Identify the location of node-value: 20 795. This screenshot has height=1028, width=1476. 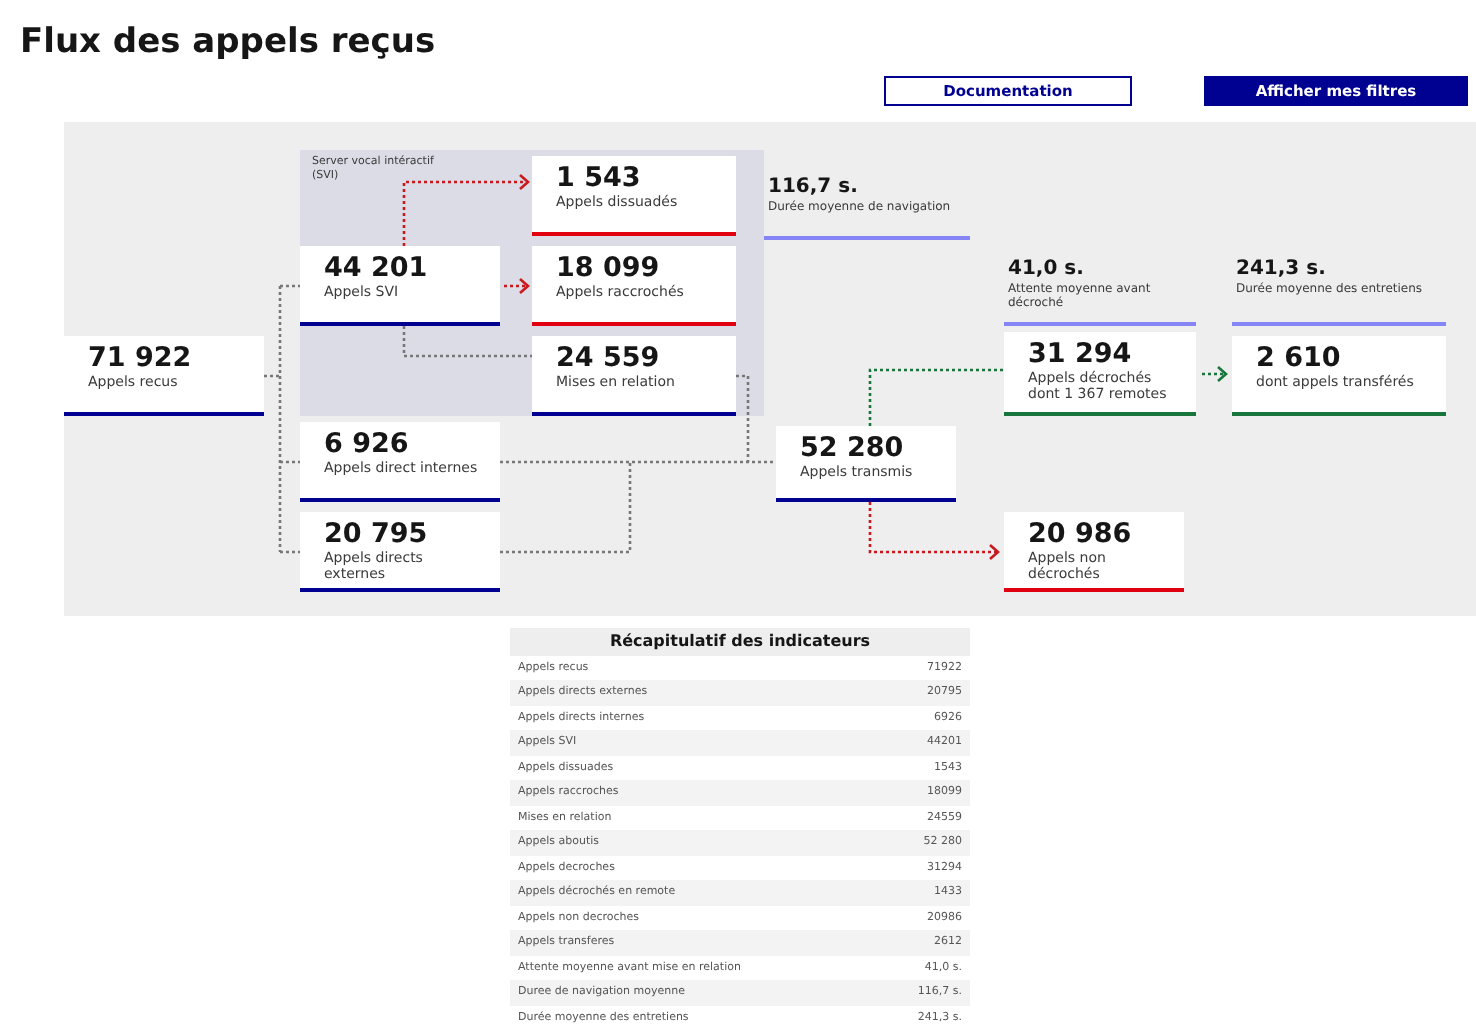
(377, 535).